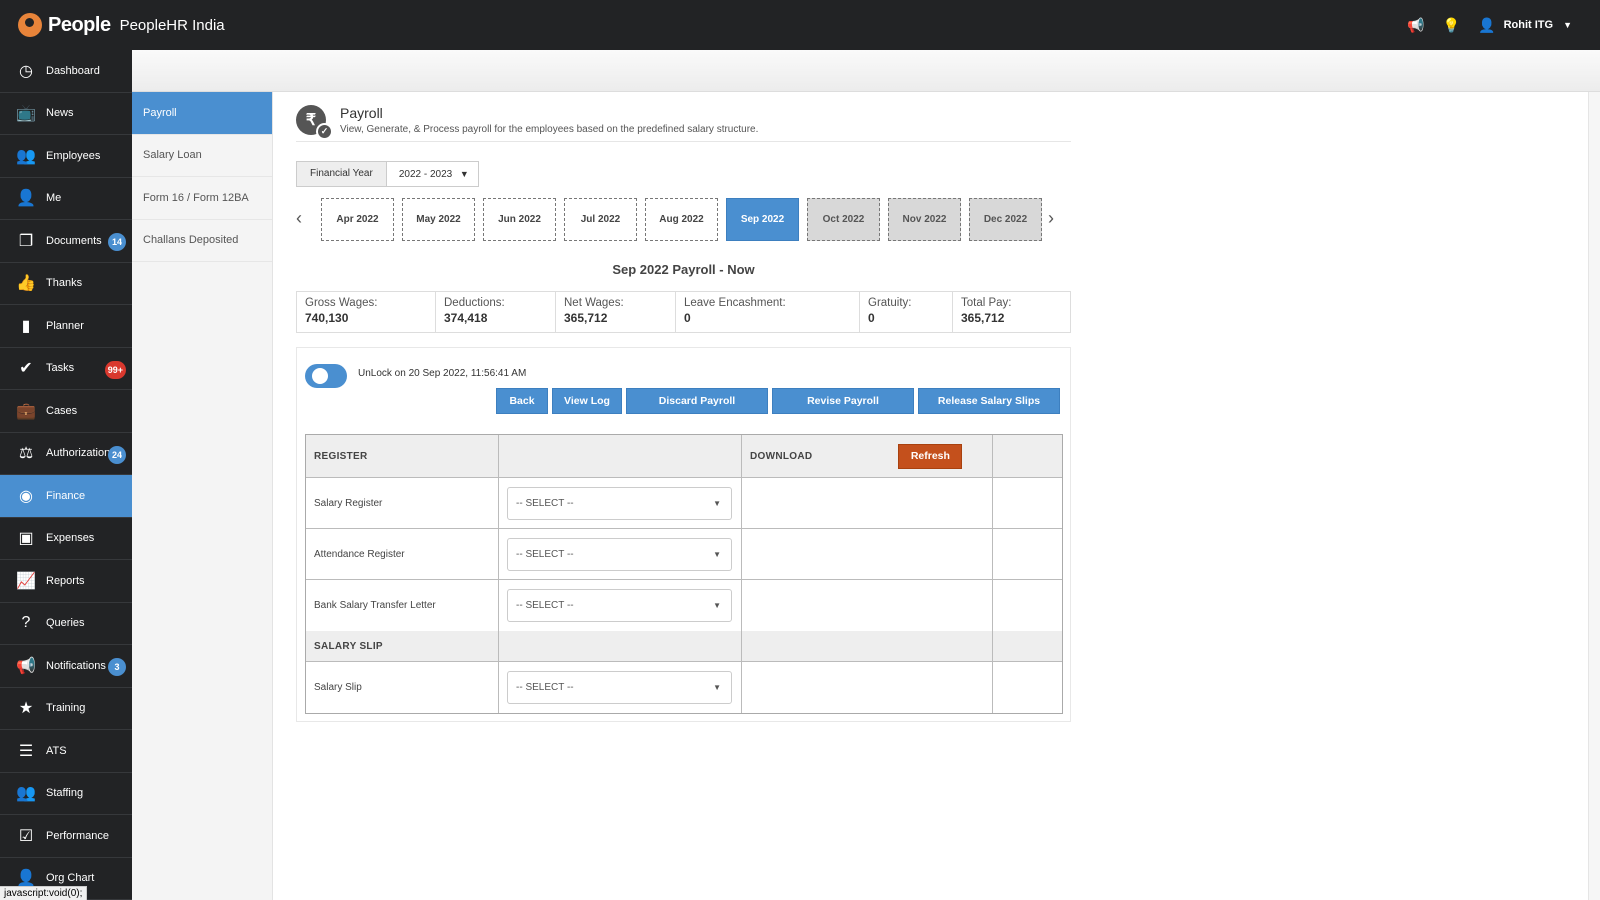 This screenshot has width=1600, height=900. Describe the element at coordinates (402, 503) in the screenshot. I see `row-label: Salary Register` at that location.